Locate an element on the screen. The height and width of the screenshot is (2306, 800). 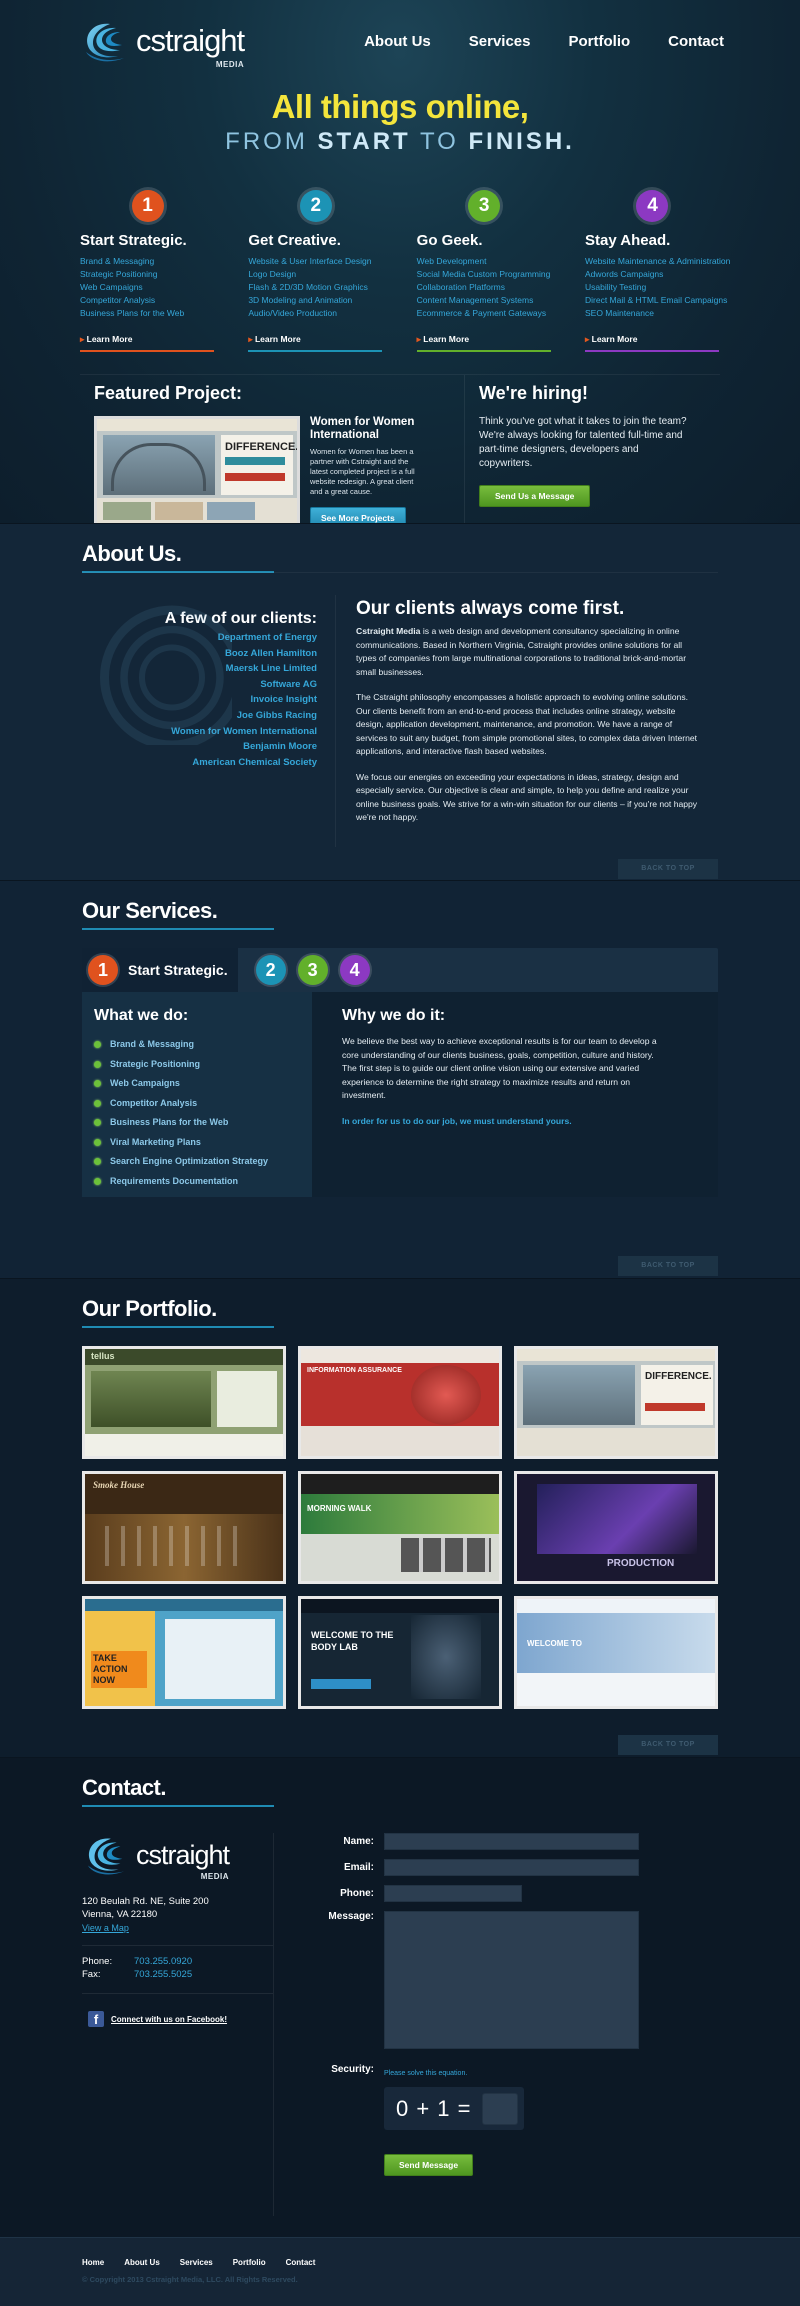
step-item: Business Plans for the Web is located at coordinates (147, 313).